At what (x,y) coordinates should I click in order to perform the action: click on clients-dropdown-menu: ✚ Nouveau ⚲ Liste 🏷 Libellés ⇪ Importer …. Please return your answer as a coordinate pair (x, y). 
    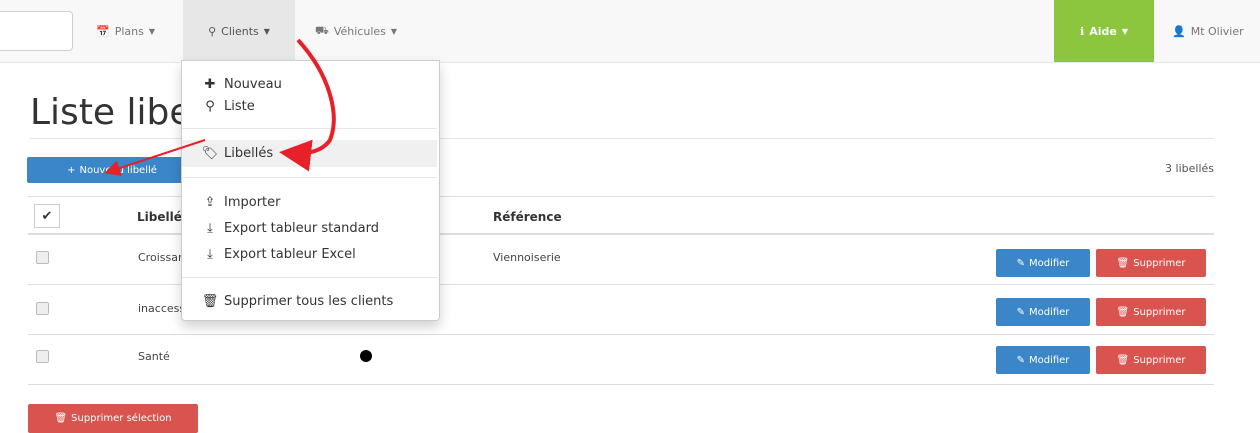
    Looking at the image, I should click on (310, 190).